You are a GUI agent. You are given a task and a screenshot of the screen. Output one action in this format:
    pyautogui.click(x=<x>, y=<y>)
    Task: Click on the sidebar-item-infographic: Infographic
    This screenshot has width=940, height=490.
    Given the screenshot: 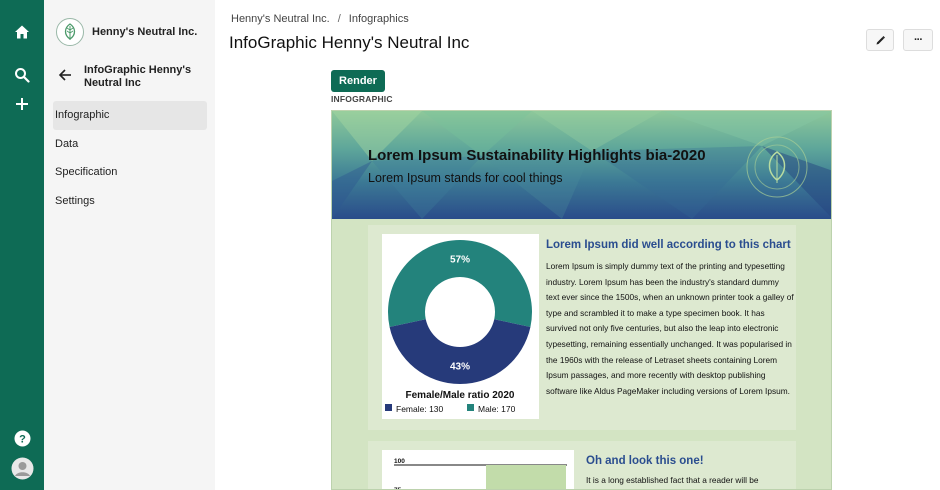 What is the action you would take?
    pyautogui.click(x=130, y=115)
    